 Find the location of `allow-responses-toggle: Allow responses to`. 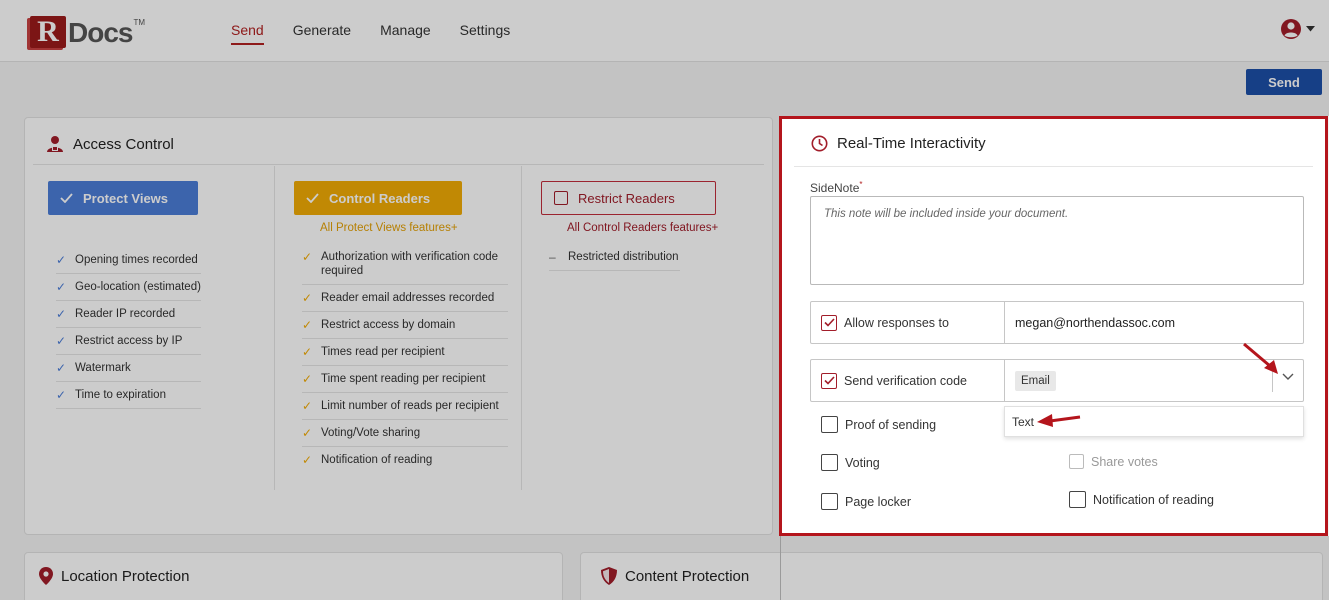

allow-responses-toggle: Allow responses to is located at coordinates (908, 322).